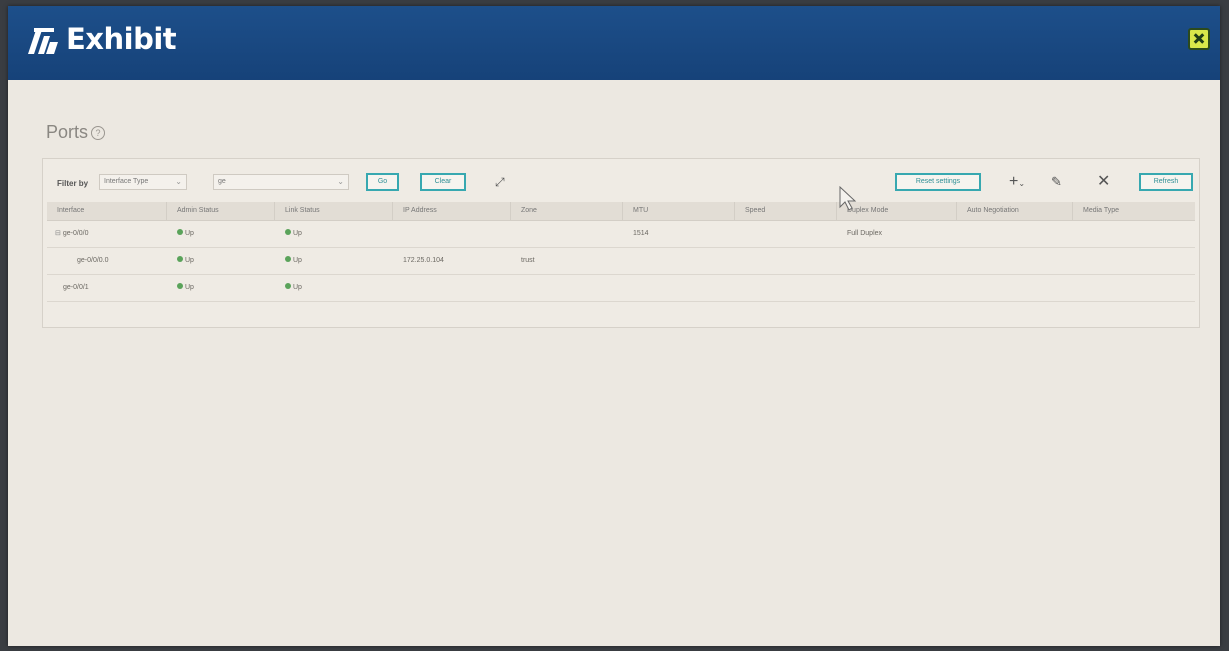 The width and height of the screenshot is (1229, 651). I want to click on go-button: Go, so click(382, 182).